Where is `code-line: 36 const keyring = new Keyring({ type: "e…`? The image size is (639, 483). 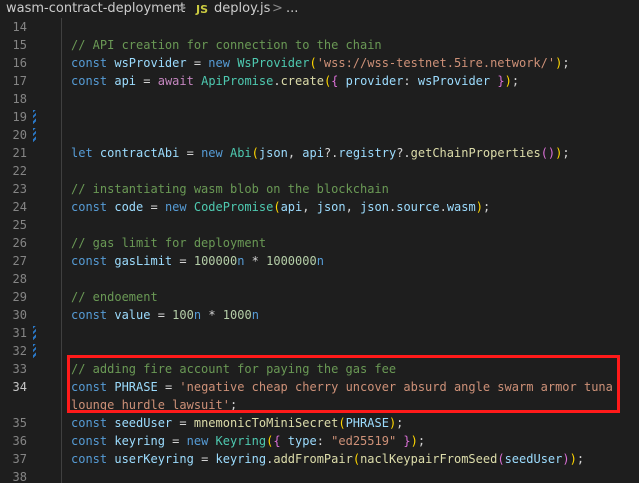
code-line: 36 const keyring = new Keyring({ type: "e… is located at coordinates (319, 441).